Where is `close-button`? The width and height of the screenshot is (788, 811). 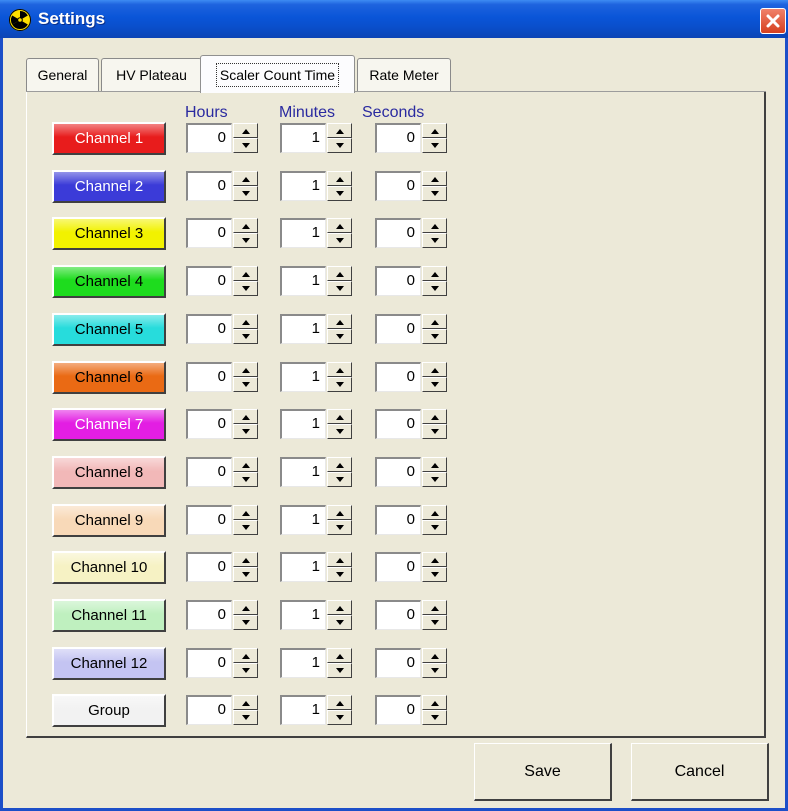 close-button is located at coordinates (773, 21).